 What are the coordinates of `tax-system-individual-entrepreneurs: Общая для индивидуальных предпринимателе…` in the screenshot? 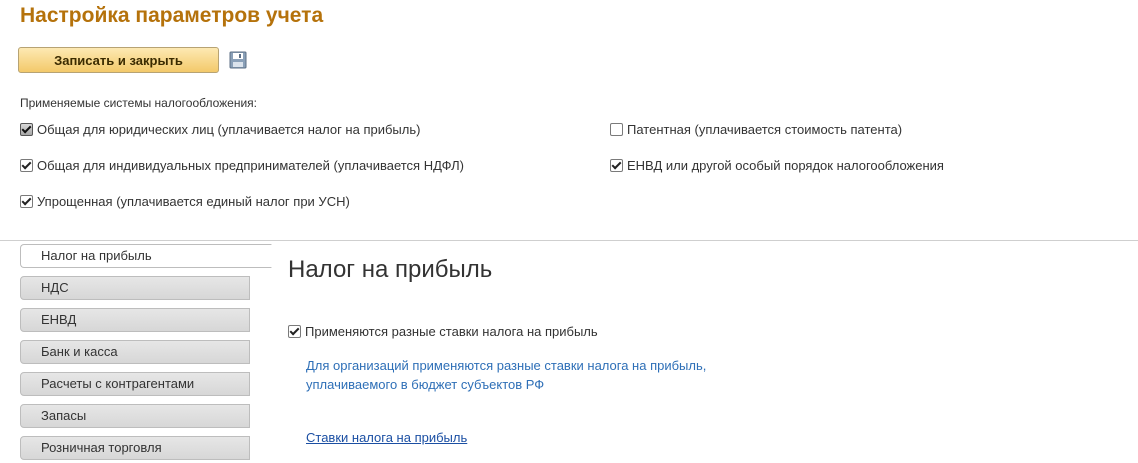 It's located at (242, 165).